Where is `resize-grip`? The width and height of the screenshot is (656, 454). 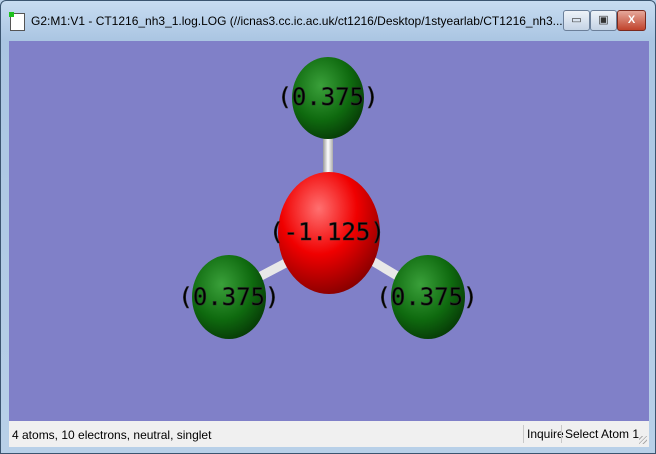
resize-grip is located at coordinates (643, 440).